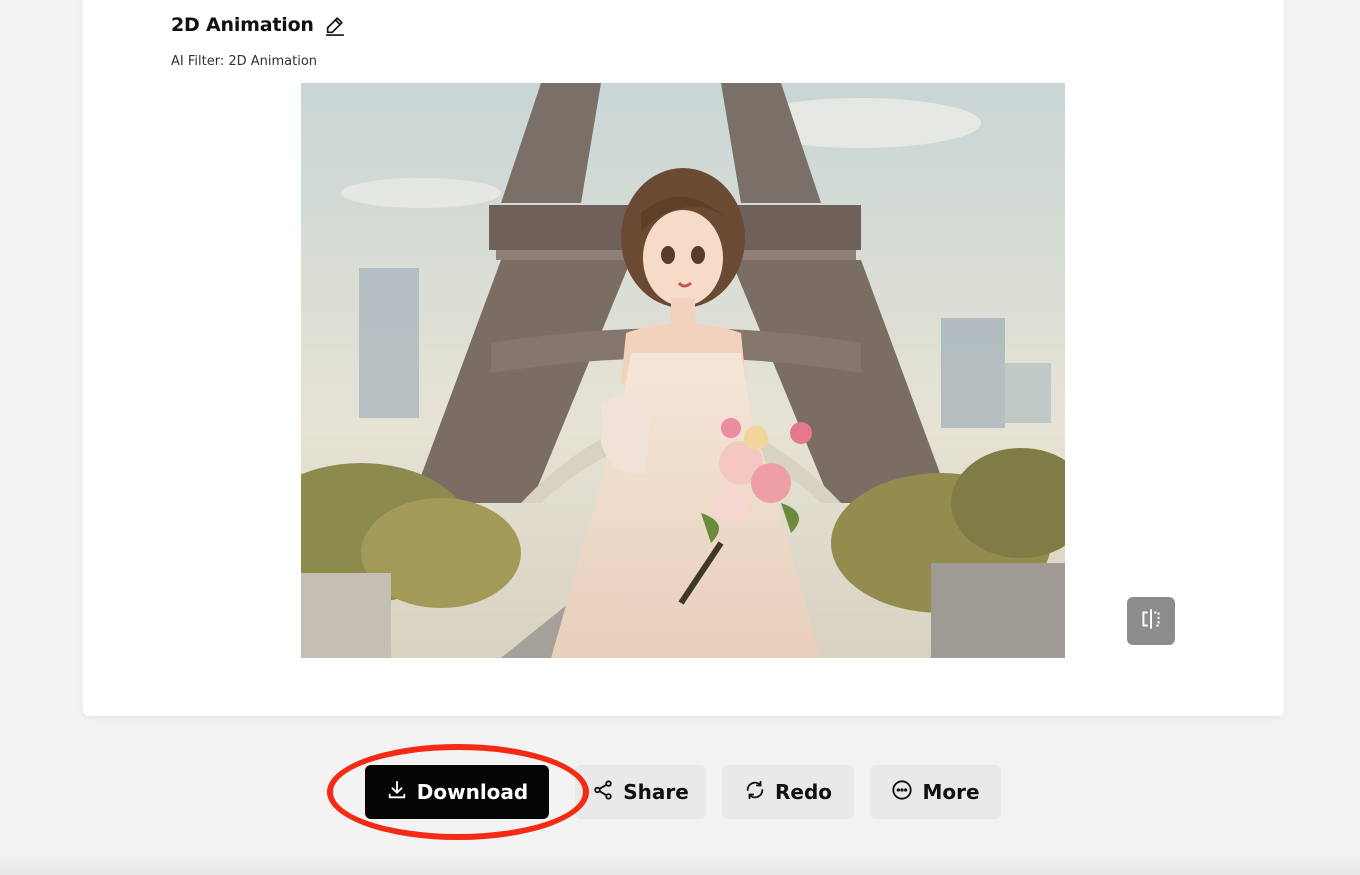 The width and height of the screenshot is (1360, 875). I want to click on share-button: Share, so click(640, 792).